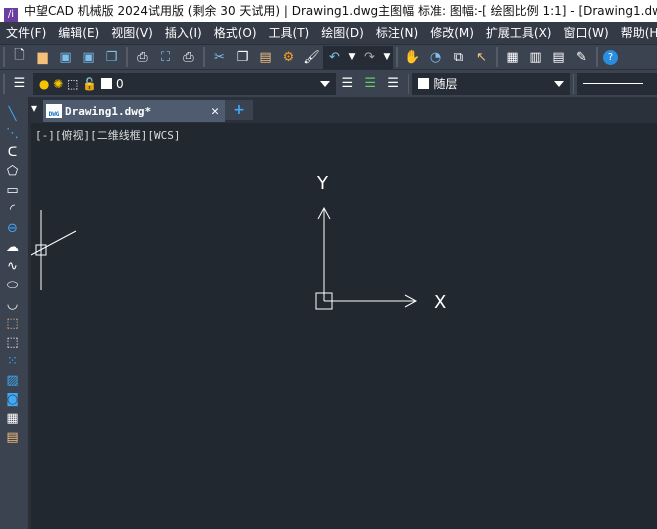 The width and height of the screenshot is (657, 529). What do you see at coordinates (519, 33) in the screenshot?
I see `menu-ext-tools: 扩展工具(X)` at bounding box center [519, 33].